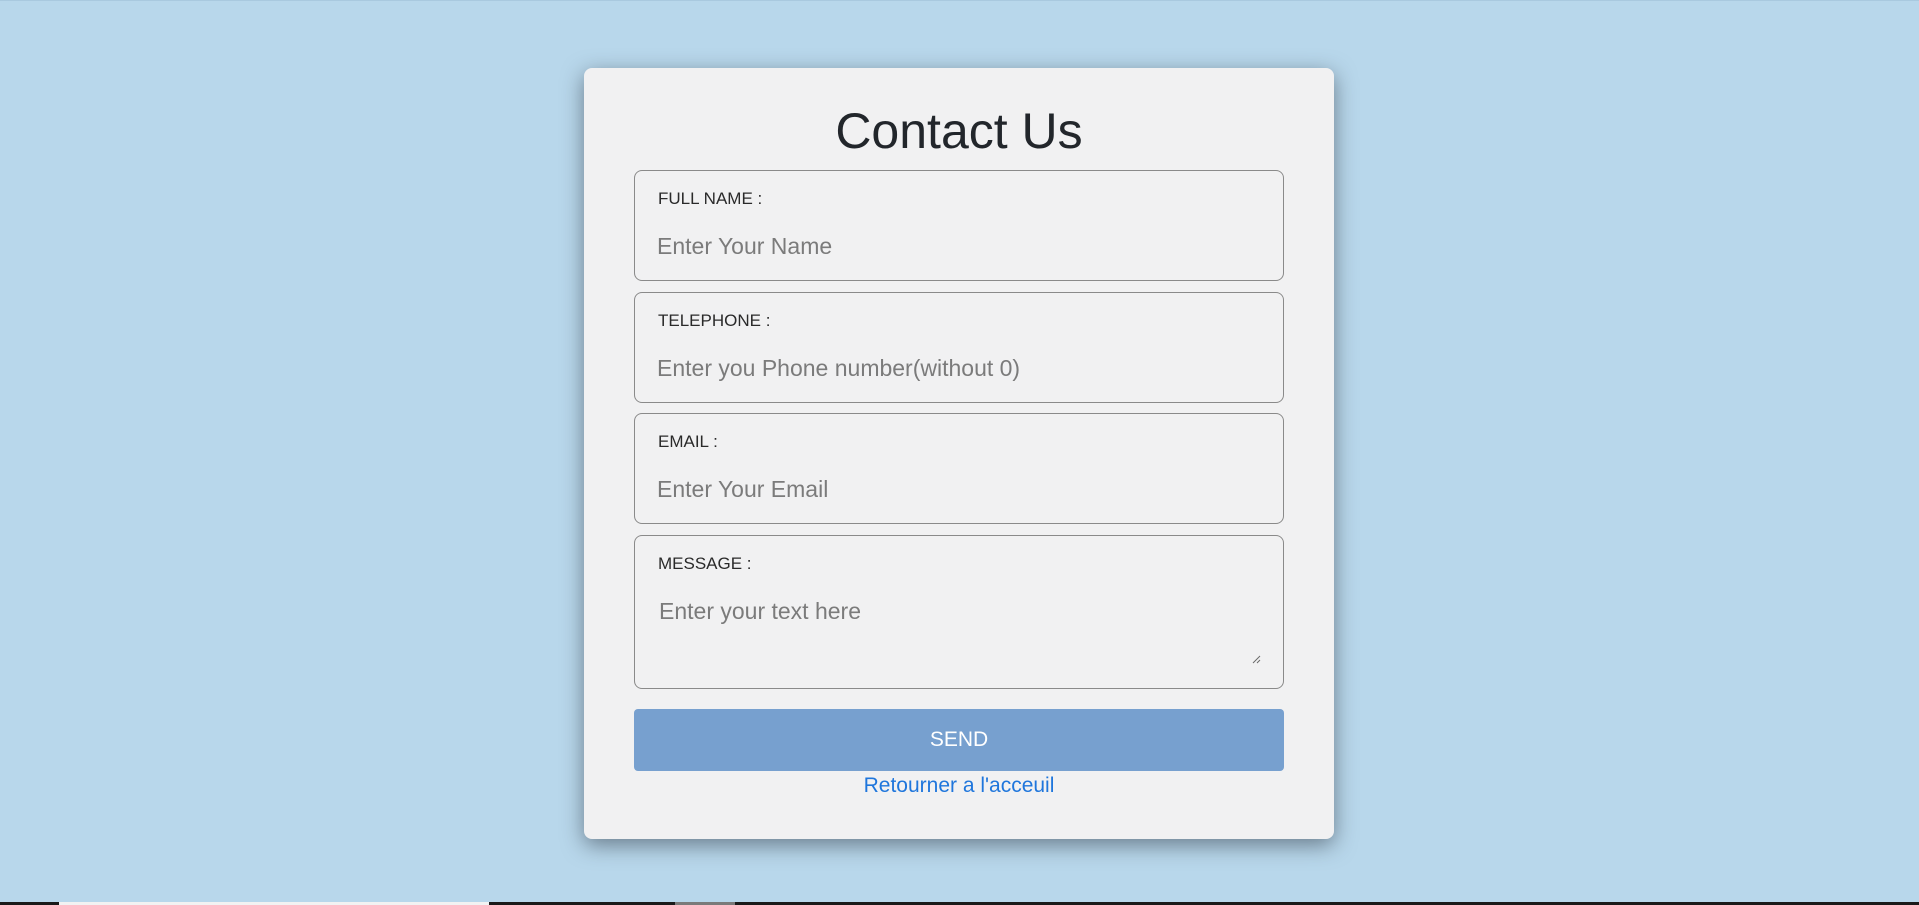  What do you see at coordinates (959, 740) in the screenshot?
I see `send-button: SEND` at bounding box center [959, 740].